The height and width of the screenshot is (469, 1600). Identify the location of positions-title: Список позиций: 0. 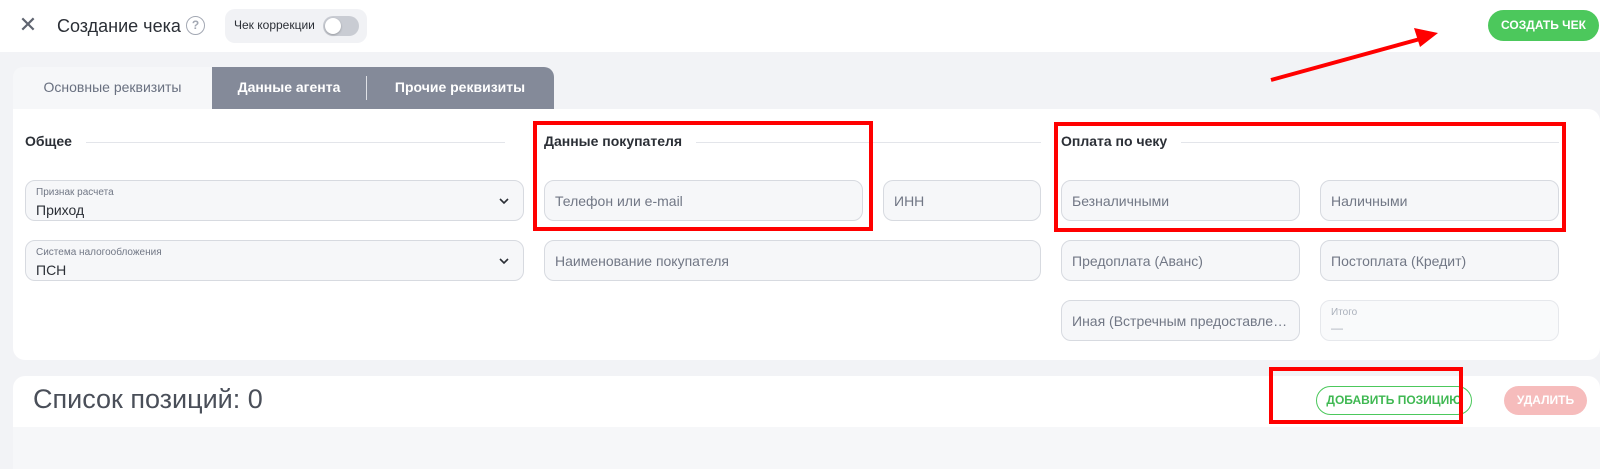
(148, 399).